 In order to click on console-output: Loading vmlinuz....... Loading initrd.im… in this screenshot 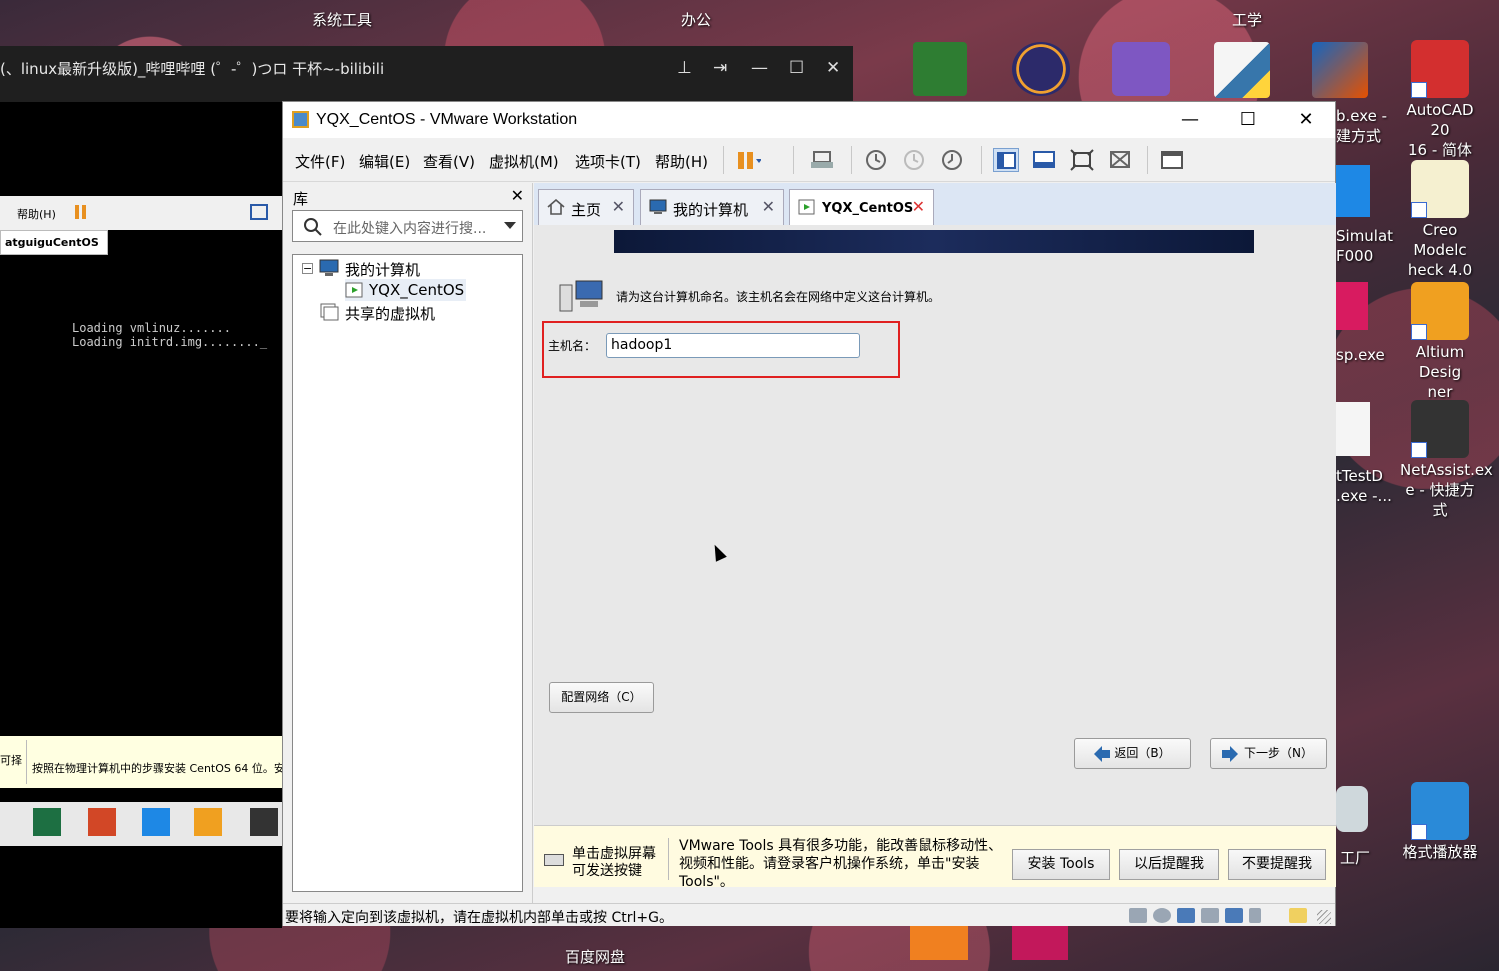, I will do `click(170, 335)`.